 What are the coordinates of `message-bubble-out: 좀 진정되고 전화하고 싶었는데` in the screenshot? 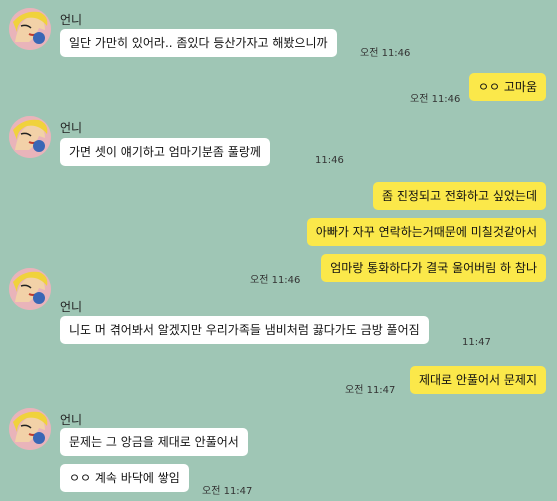 It's located at (459, 196).